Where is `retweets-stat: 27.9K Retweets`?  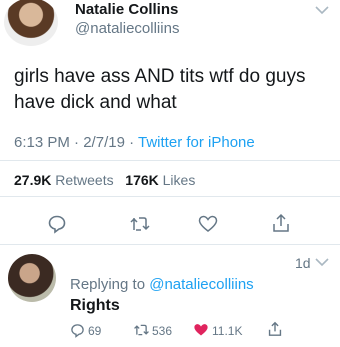 retweets-stat: 27.9K Retweets is located at coordinates (64, 180).